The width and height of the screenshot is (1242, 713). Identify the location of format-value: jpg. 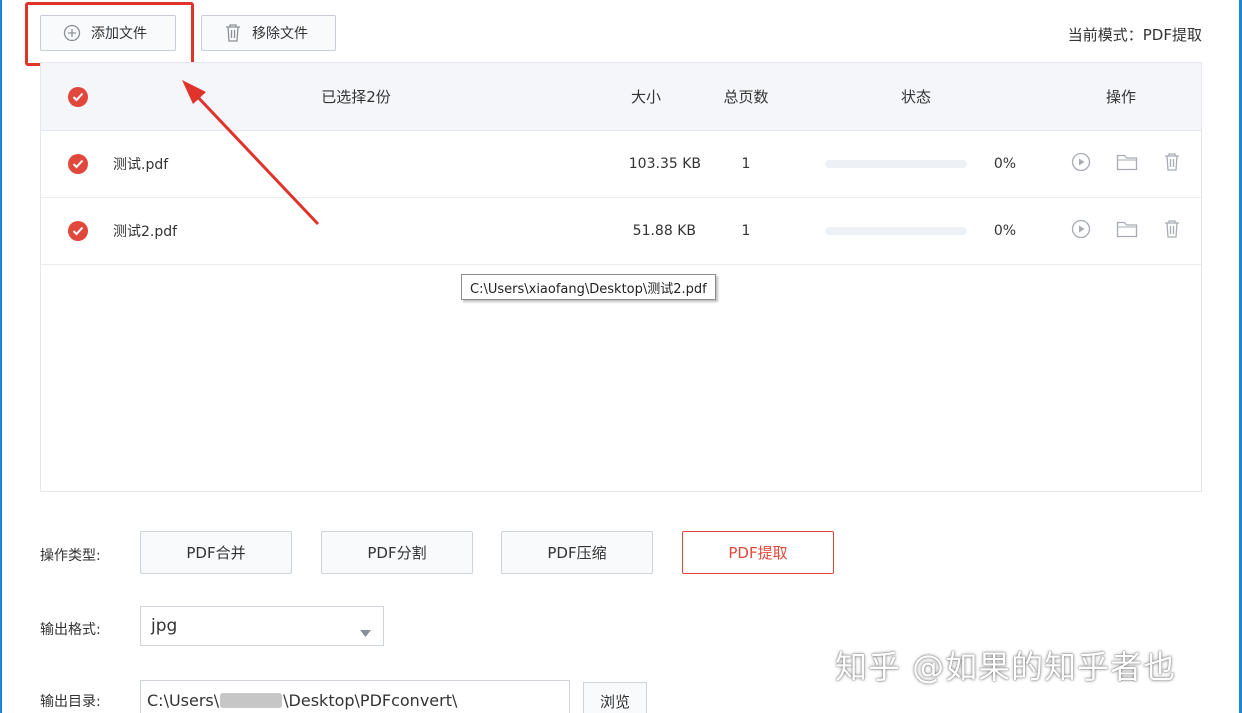
(164, 626).